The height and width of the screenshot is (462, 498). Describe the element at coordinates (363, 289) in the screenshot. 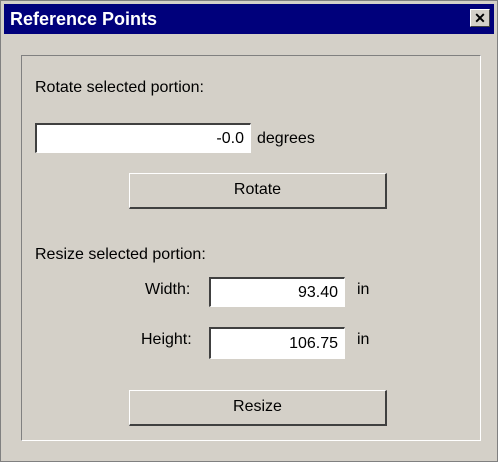

I see `width-unit-label: in` at that location.